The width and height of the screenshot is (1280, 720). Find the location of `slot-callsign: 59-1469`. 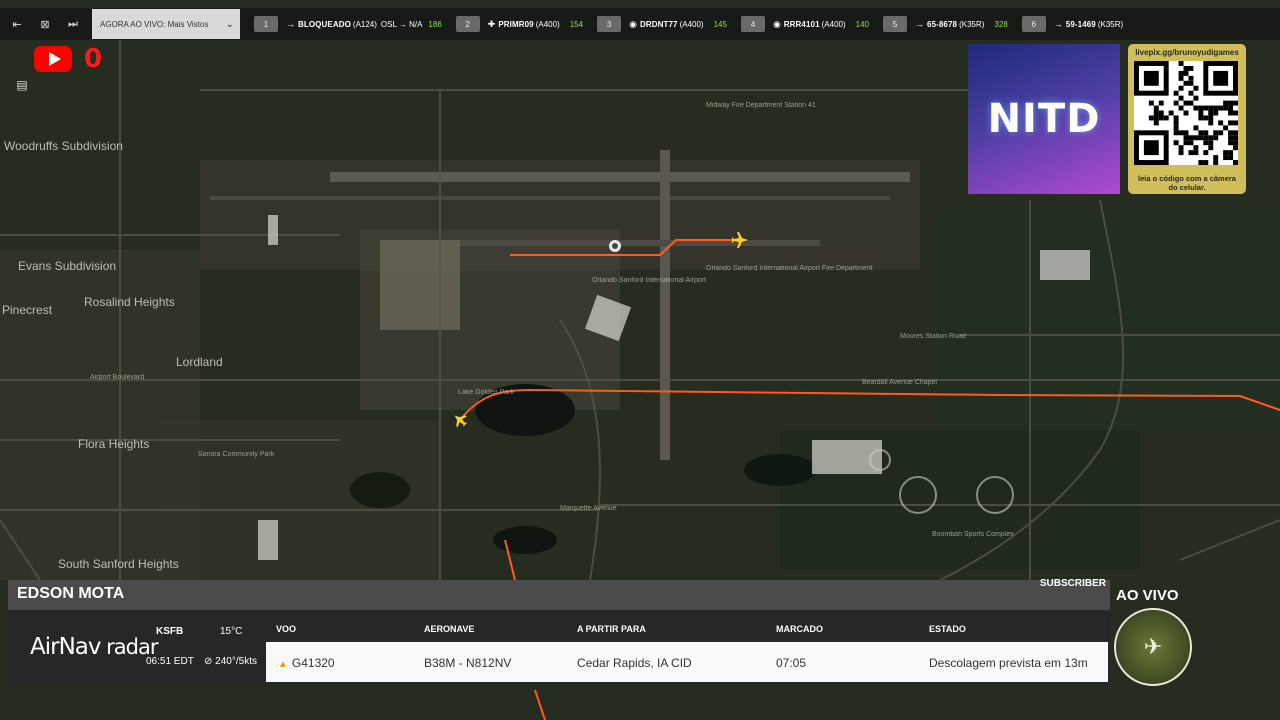

slot-callsign: 59-1469 is located at coordinates (1080, 24).